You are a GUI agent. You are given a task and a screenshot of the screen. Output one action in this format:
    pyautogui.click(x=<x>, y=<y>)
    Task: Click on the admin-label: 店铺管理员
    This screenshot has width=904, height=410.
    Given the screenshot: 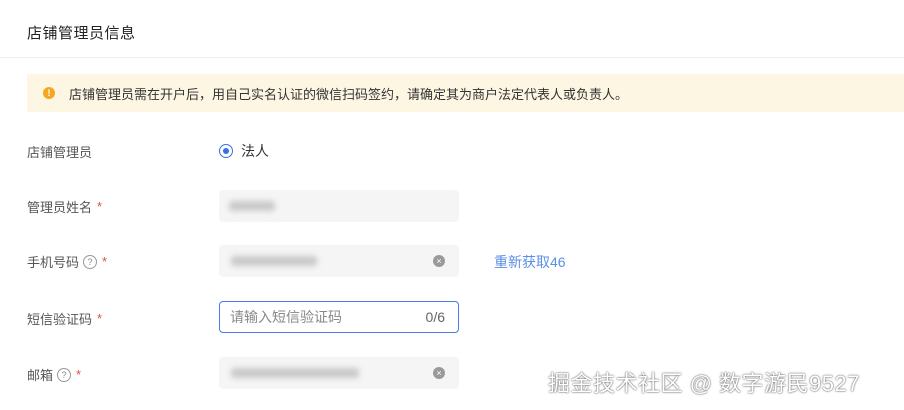 What is the action you would take?
    pyautogui.click(x=59, y=151)
    